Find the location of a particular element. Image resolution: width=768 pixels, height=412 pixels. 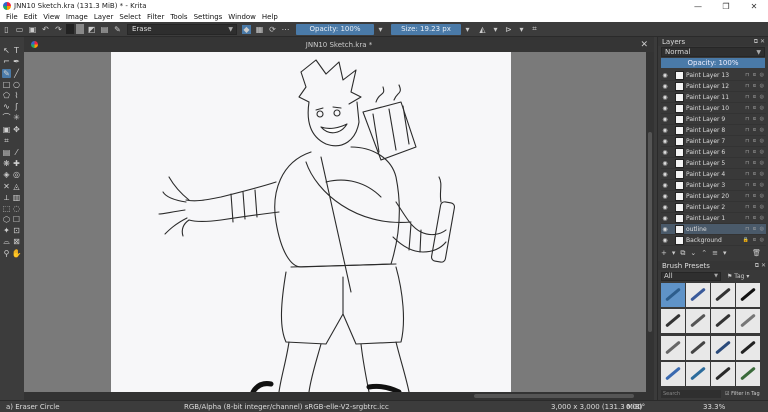

rectangle-tool-icon: □ is located at coordinates (6, 84).